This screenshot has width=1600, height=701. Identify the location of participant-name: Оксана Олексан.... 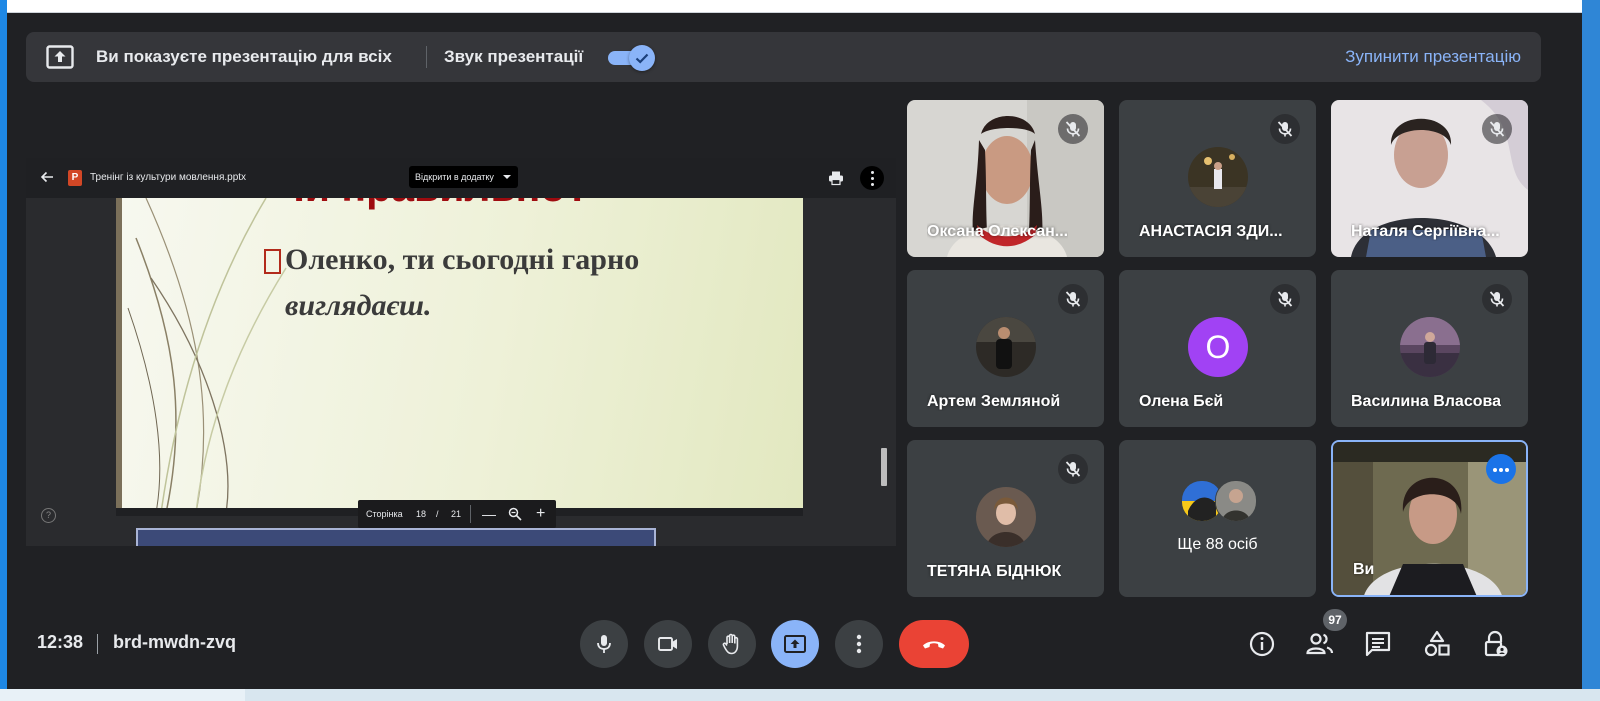
(998, 231).